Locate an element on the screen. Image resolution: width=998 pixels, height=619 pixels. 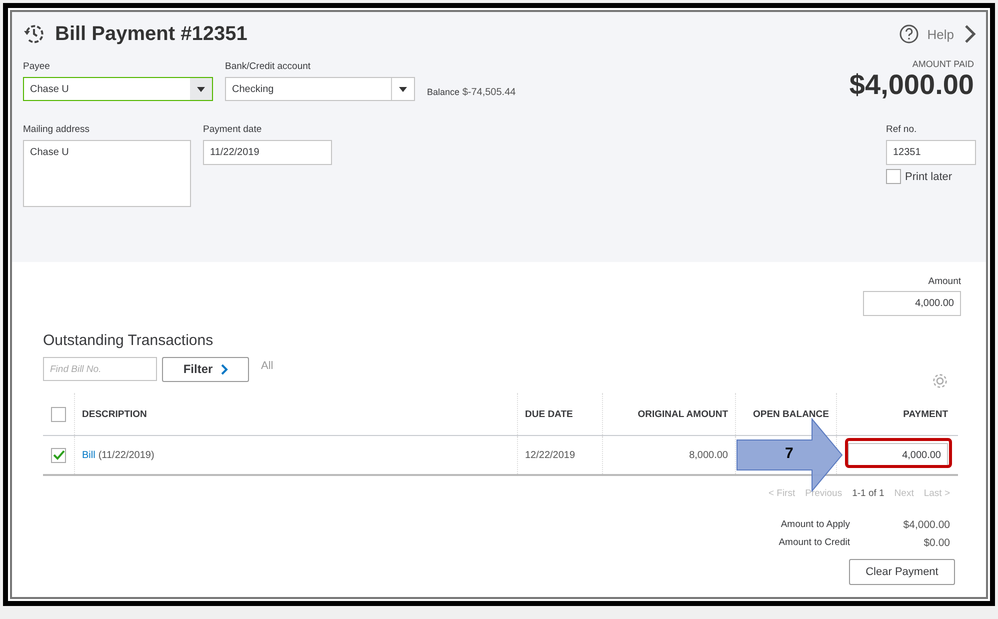
search-field: Find Bill No. is located at coordinates (100, 369).